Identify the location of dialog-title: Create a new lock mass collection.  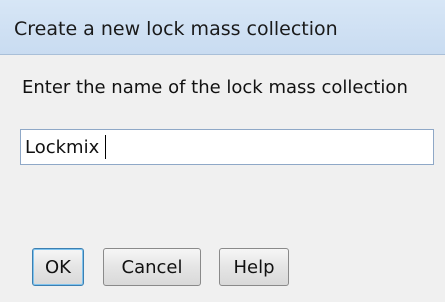
(176, 29).